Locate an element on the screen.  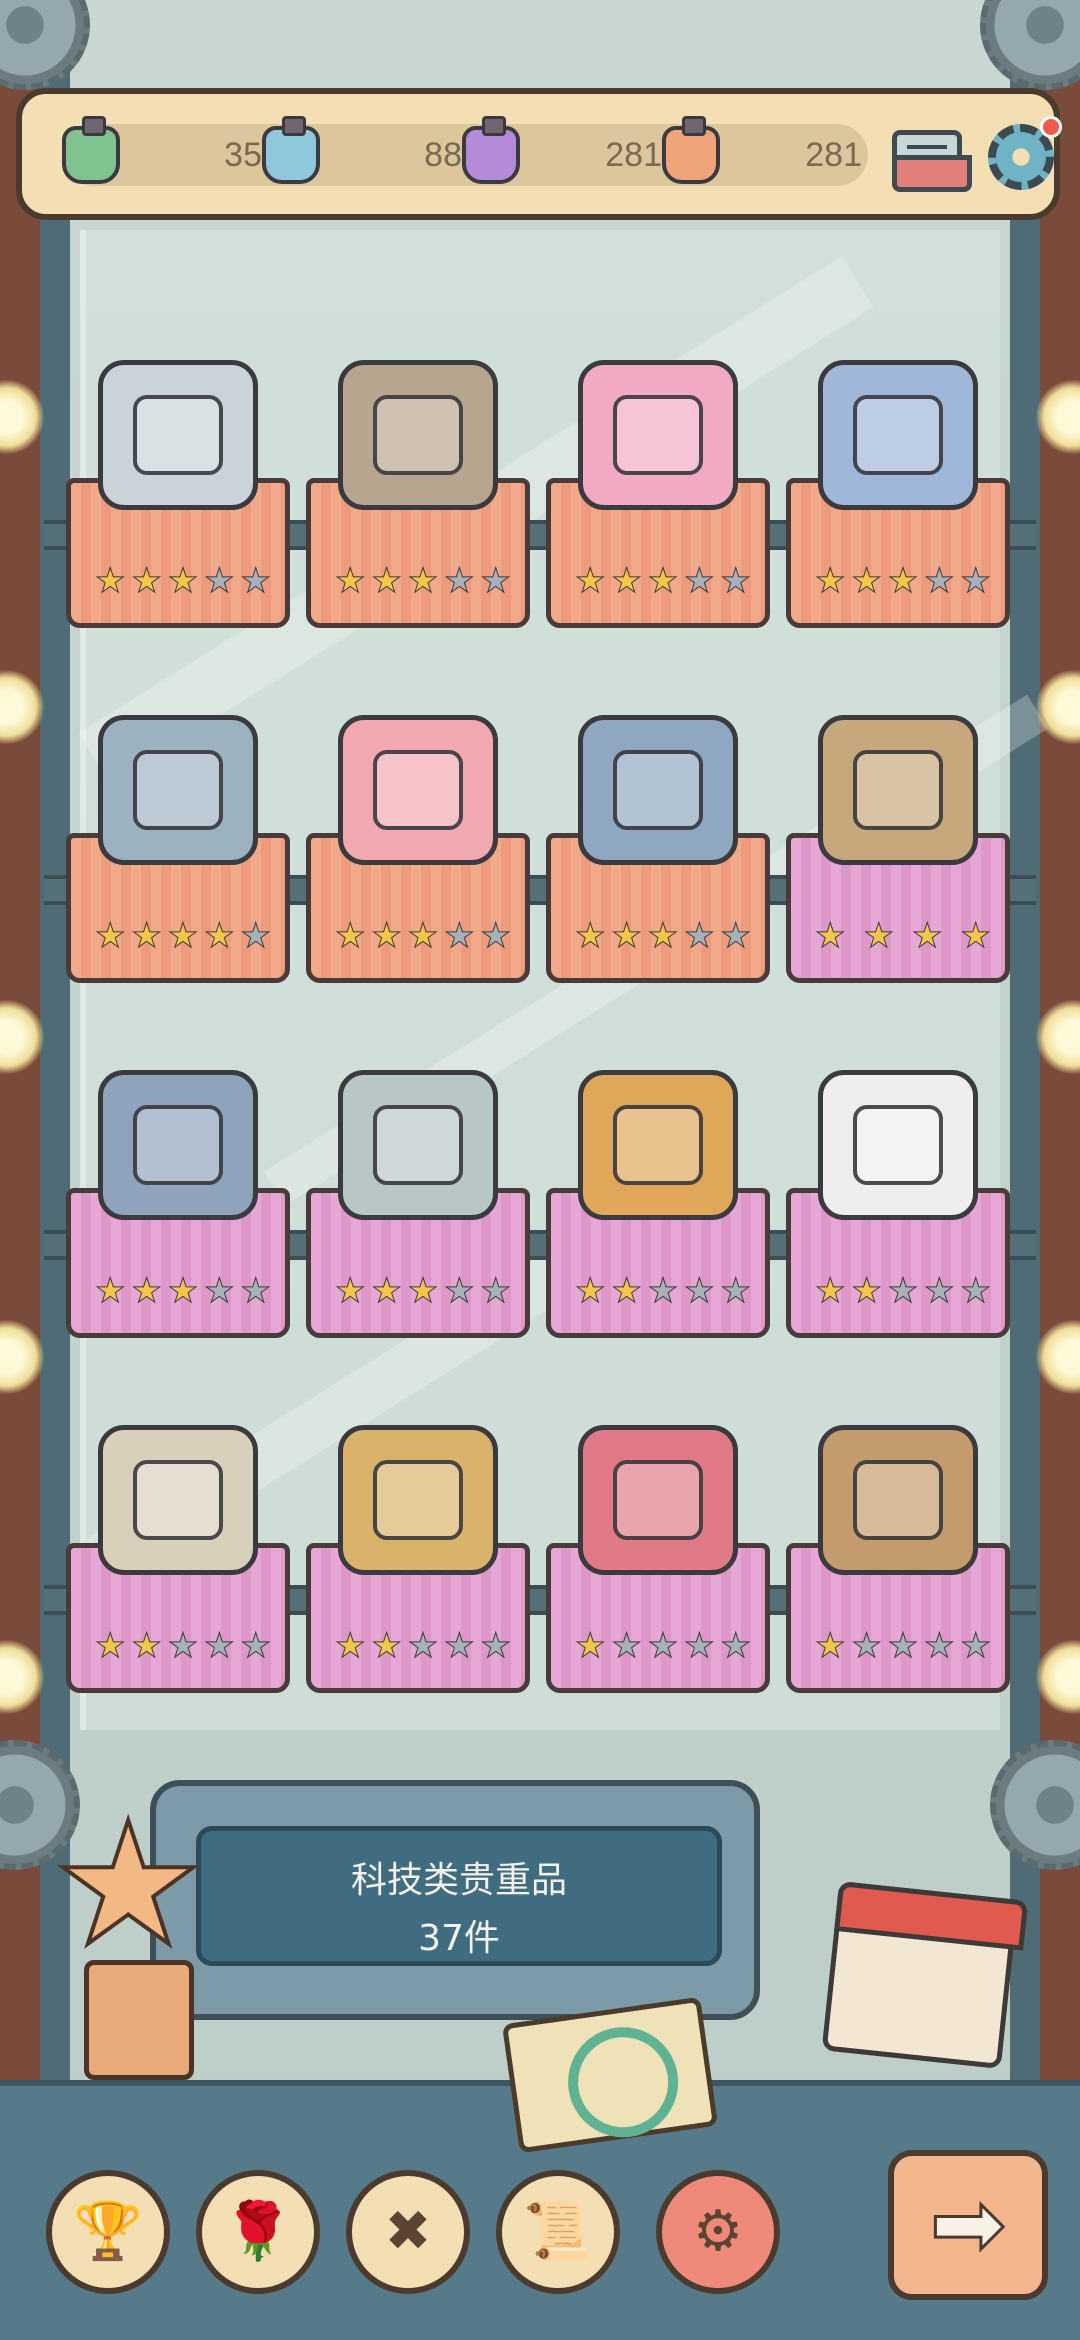
shelf-item-old-manual-book: ★ ★ ★ ★ ★ is located at coordinates (178, 1220).